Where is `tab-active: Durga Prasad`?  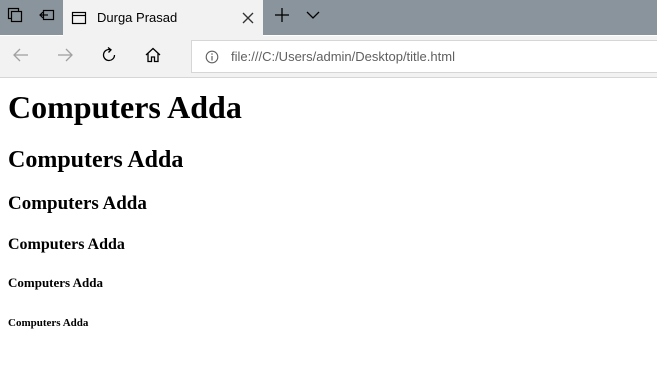
tab-active: Durga Prasad is located at coordinates (163, 18).